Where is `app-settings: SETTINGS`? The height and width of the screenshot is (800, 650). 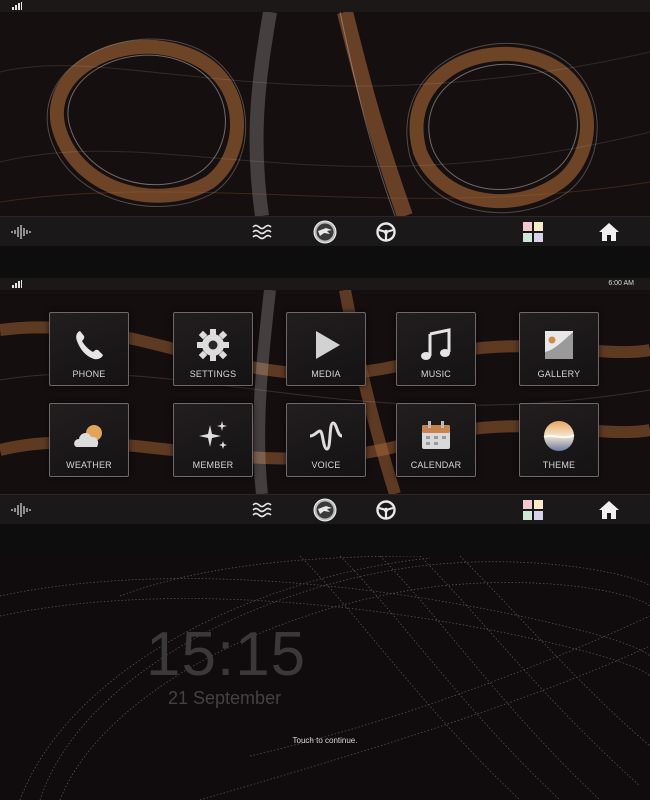 app-settings: SETTINGS is located at coordinates (213, 349).